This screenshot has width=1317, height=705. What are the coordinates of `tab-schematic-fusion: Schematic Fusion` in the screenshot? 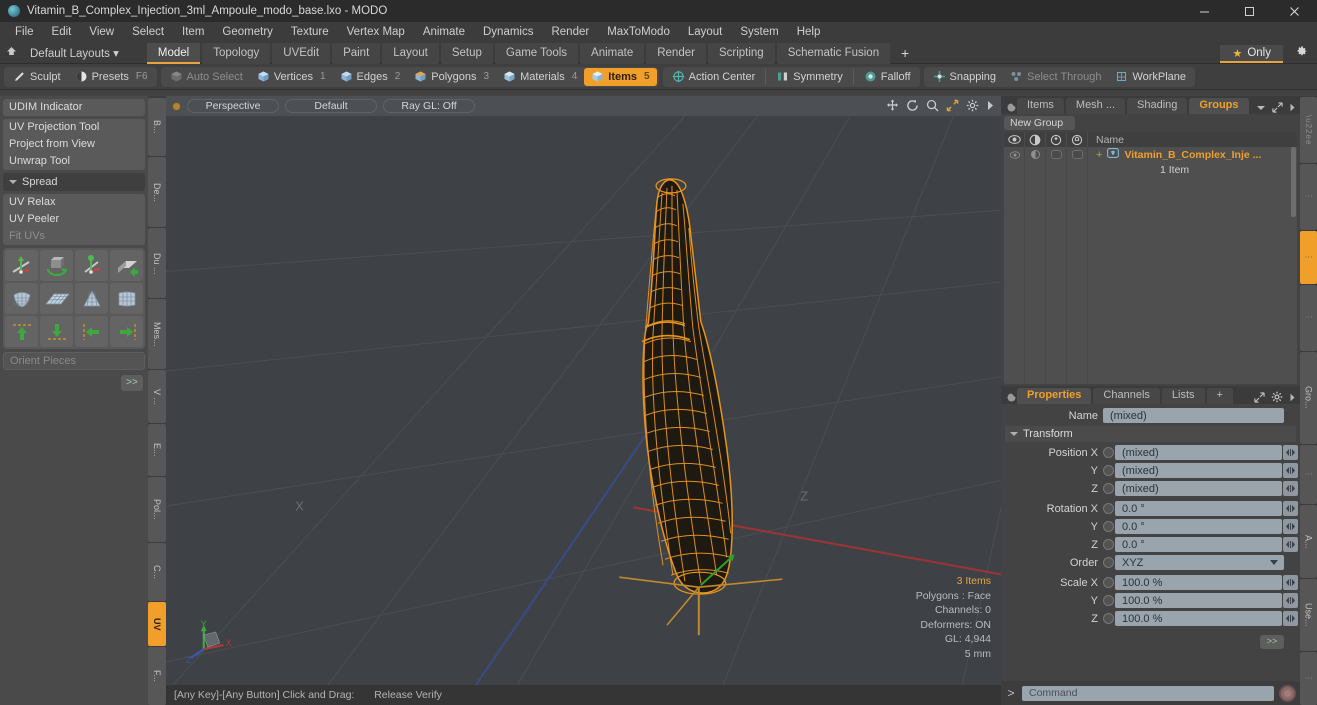 It's located at (833, 53).